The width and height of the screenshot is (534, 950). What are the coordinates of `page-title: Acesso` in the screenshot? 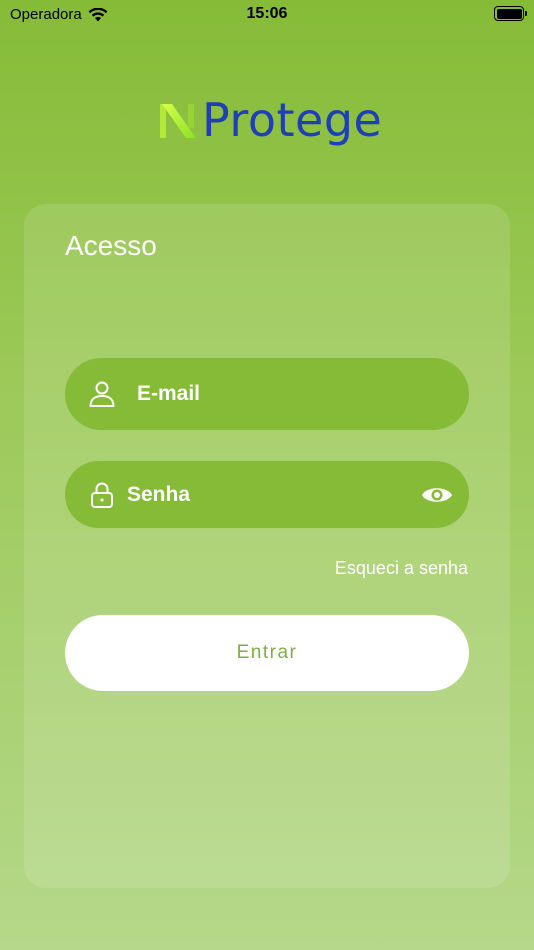 It's located at (111, 245).